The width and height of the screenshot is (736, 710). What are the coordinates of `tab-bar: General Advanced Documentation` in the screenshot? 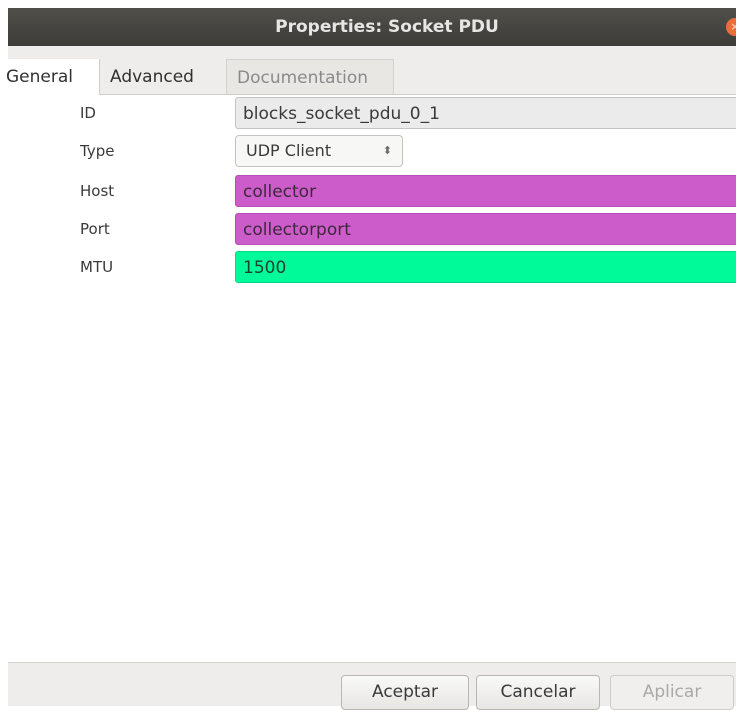 It's located at (368, 77).